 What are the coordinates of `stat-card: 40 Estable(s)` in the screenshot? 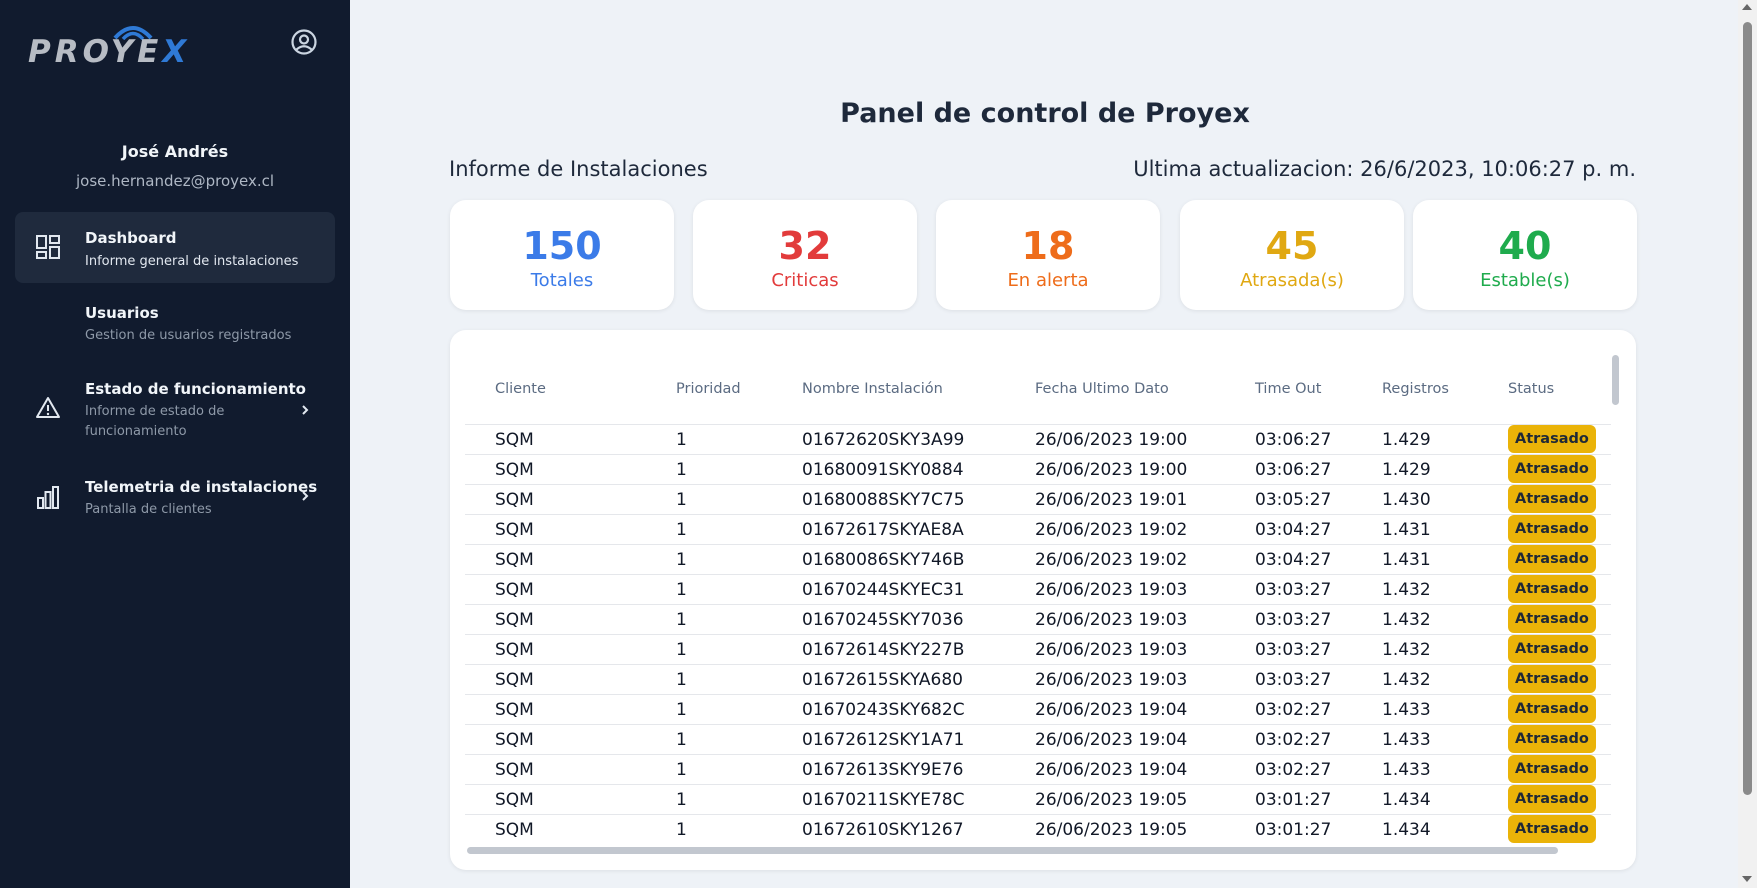 It's located at (1525, 255).